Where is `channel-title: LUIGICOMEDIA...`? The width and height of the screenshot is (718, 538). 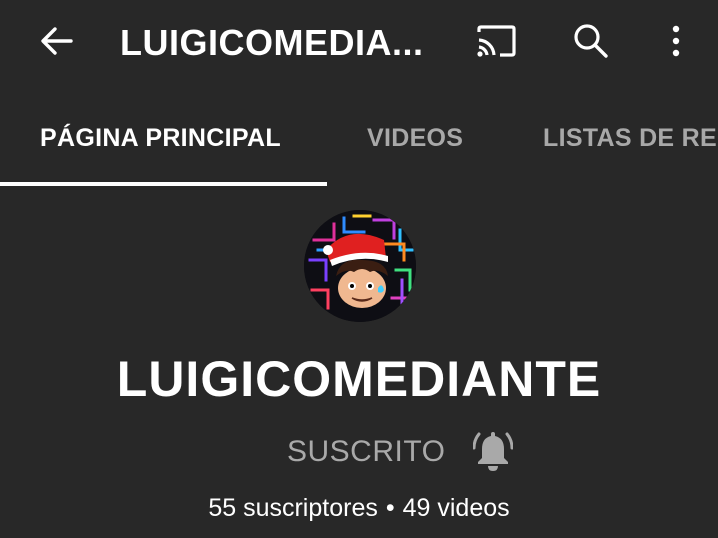
channel-title: LUIGICOMEDIA... is located at coordinates (272, 42).